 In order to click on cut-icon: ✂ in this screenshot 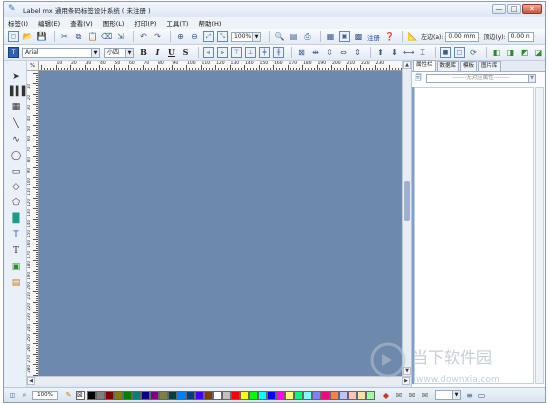, I will do `click(64, 36)`.